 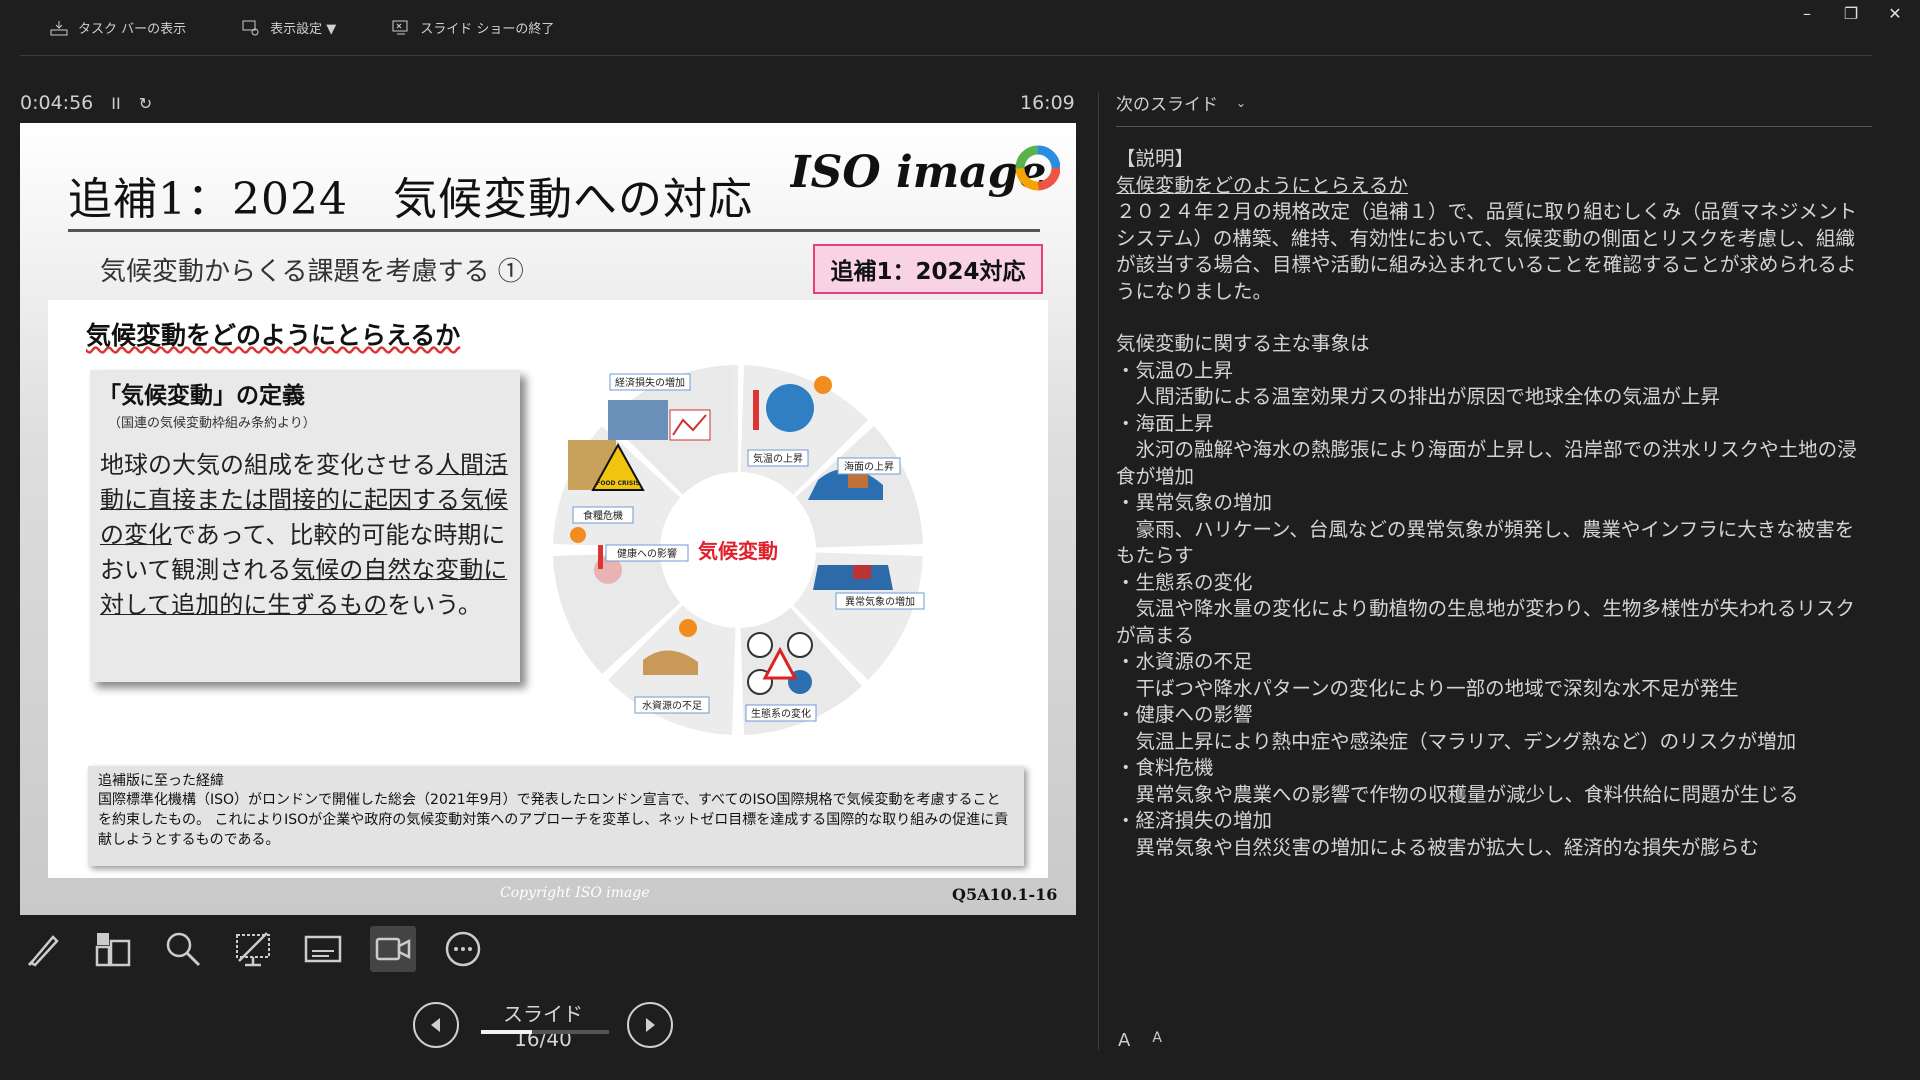 What do you see at coordinates (554, 230) in the screenshot?
I see `title-underline` at bounding box center [554, 230].